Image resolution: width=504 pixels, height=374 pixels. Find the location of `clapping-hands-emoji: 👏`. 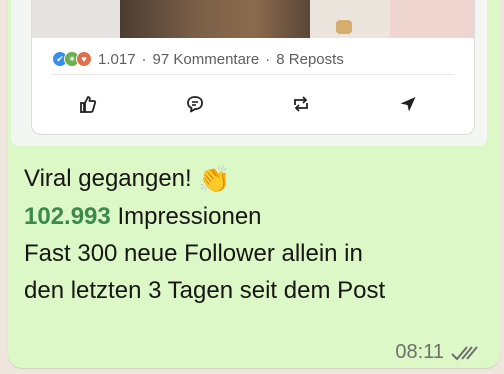

clapping-hands-emoji: 👏 is located at coordinates (214, 179).